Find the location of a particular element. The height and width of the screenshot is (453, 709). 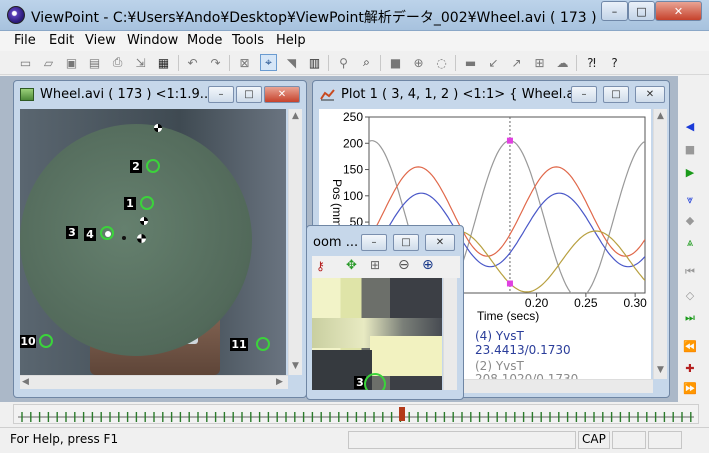

key-icon: ⚷ is located at coordinates (320, 266).